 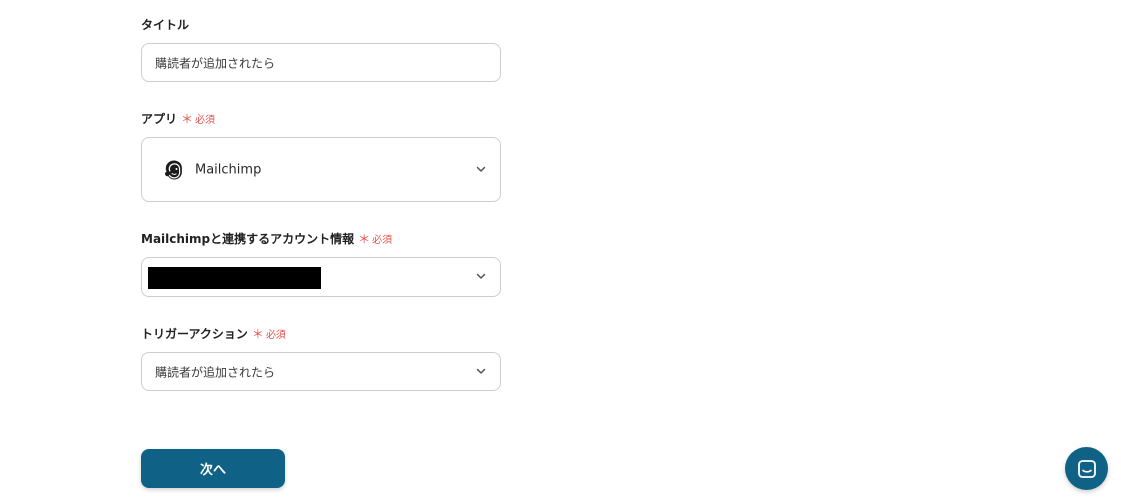 What do you see at coordinates (321, 62) in the screenshot?
I see `title-input: 購読者が追加されたら` at bounding box center [321, 62].